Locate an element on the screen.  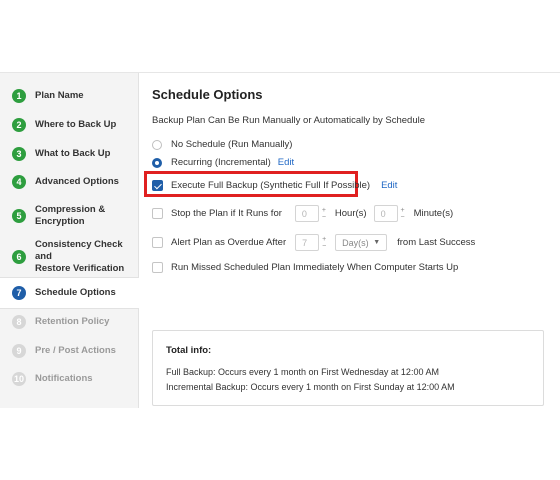
alert-stepper: + − is located at coordinates (324, 242).